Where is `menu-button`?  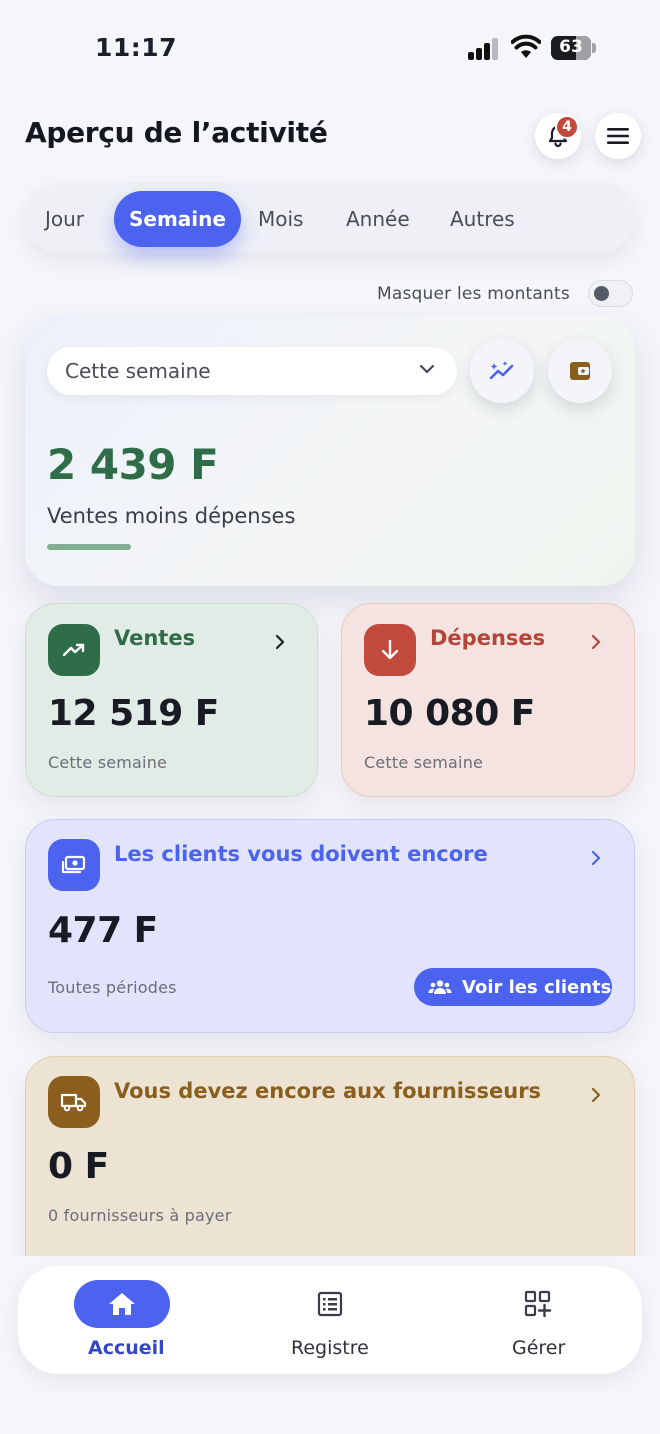
menu-button is located at coordinates (618, 136).